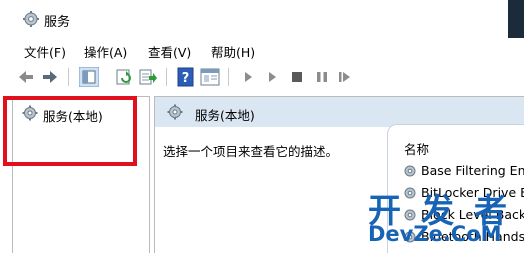  I want to click on menu-action: 操作(A), so click(105, 51).